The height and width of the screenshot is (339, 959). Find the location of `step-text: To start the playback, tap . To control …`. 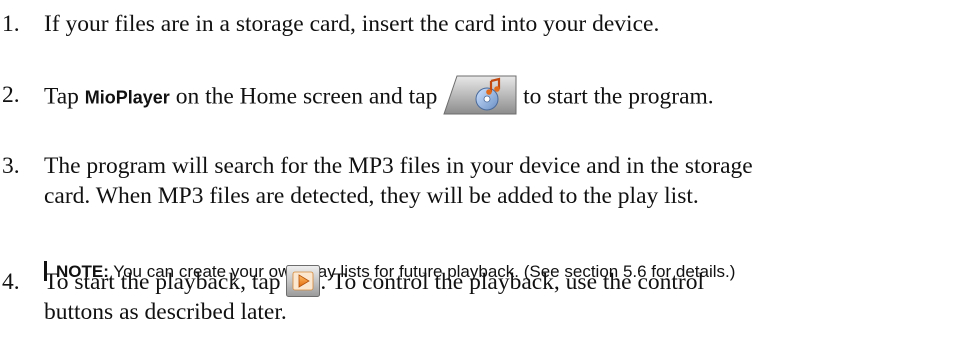

step-text: To start the playback, tap . To control … is located at coordinates (374, 280).